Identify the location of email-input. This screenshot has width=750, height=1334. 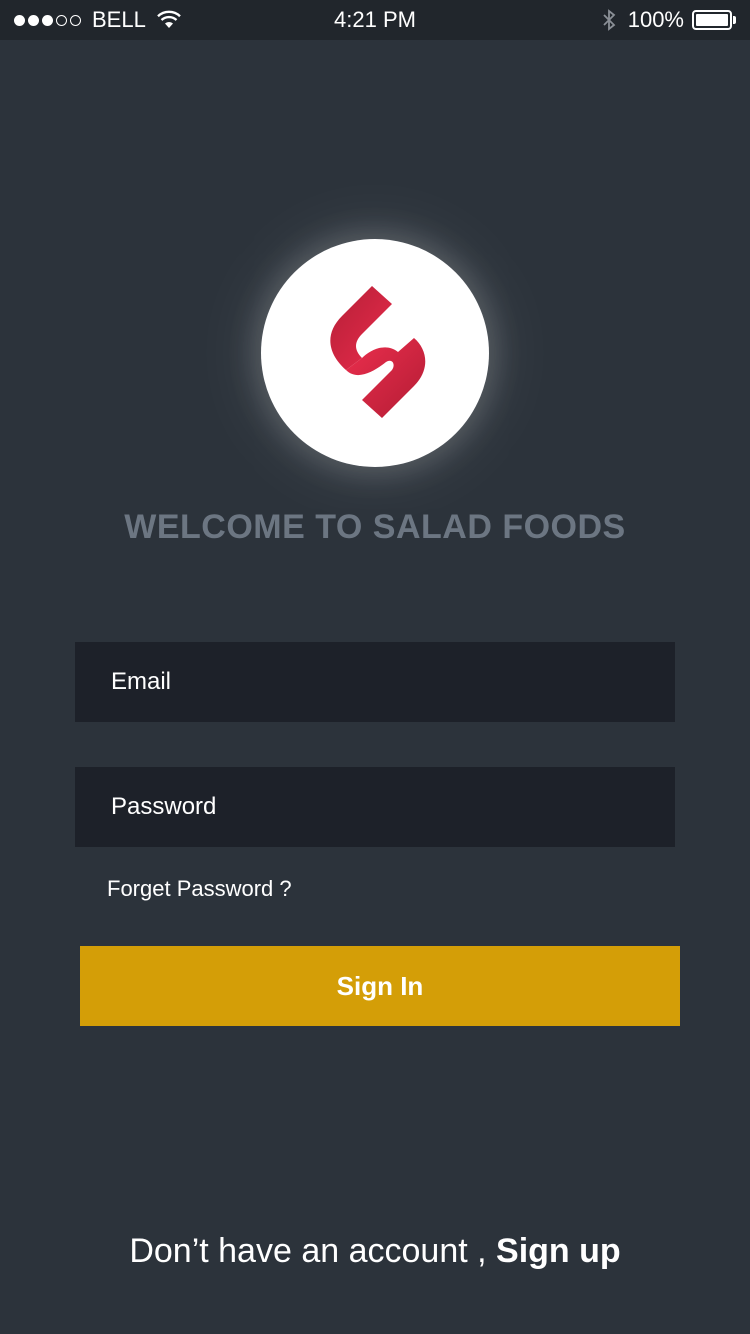
(392, 682).